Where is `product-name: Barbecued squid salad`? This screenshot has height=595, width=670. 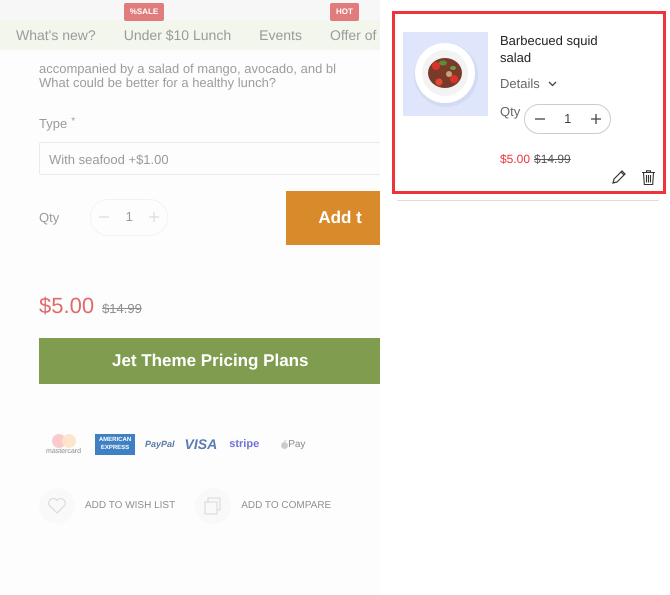
product-name: Barbecued squid salad is located at coordinates (562, 49).